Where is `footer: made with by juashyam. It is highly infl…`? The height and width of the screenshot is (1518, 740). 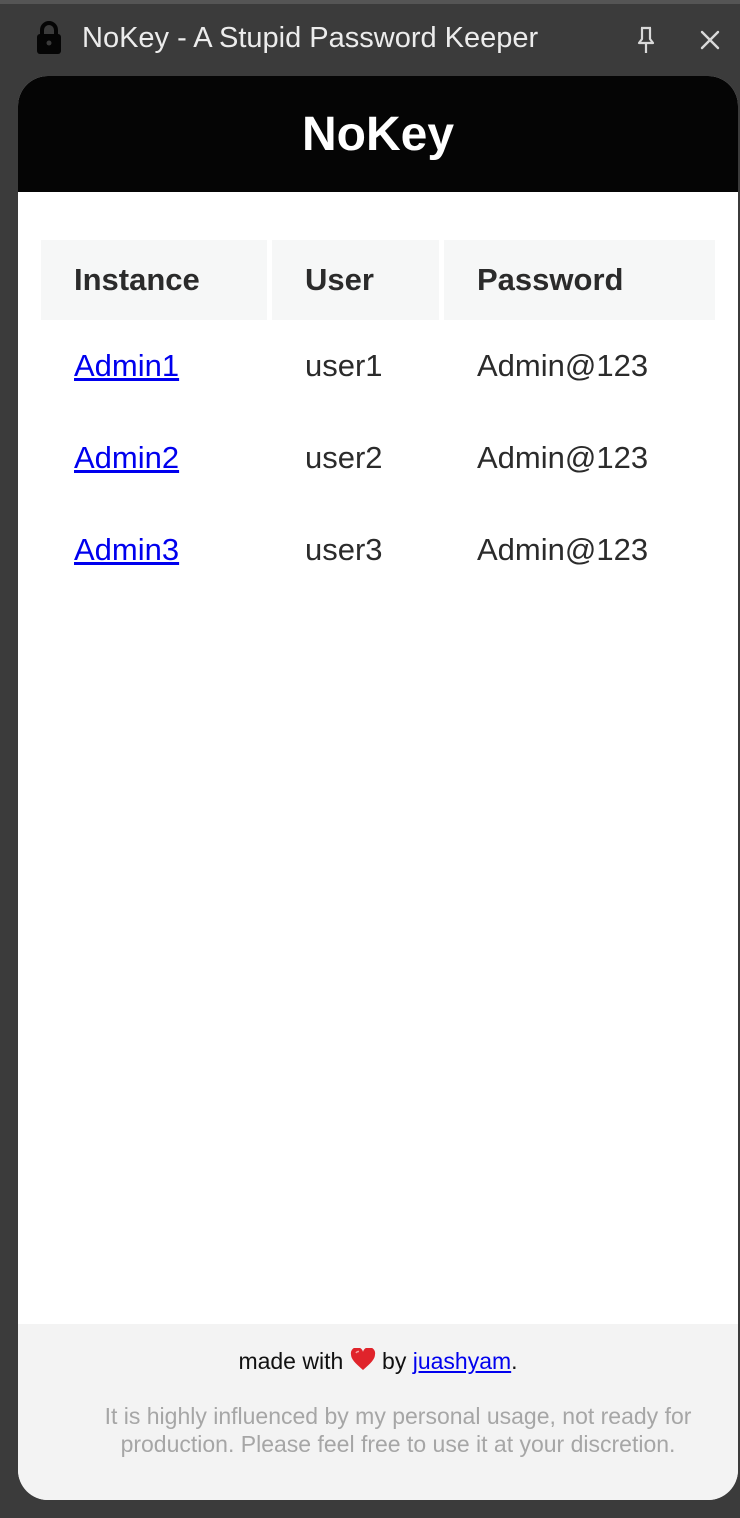
footer: made with by juashyam. It is highly infl… is located at coordinates (378, 1412).